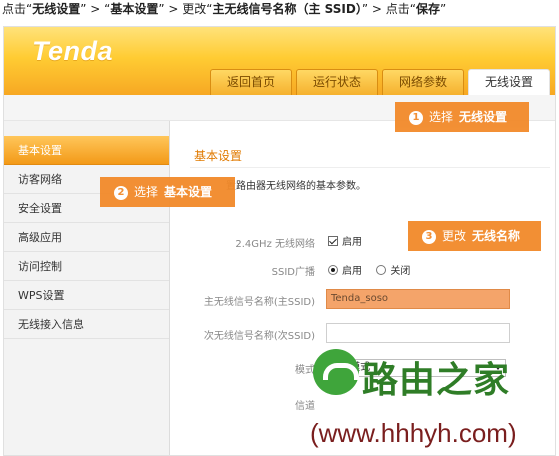 The width and height of the screenshot is (559, 456). What do you see at coordinates (369, 269) in the screenshot?
I see `ssid-broadcast-control: 启用 关闭` at bounding box center [369, 269].